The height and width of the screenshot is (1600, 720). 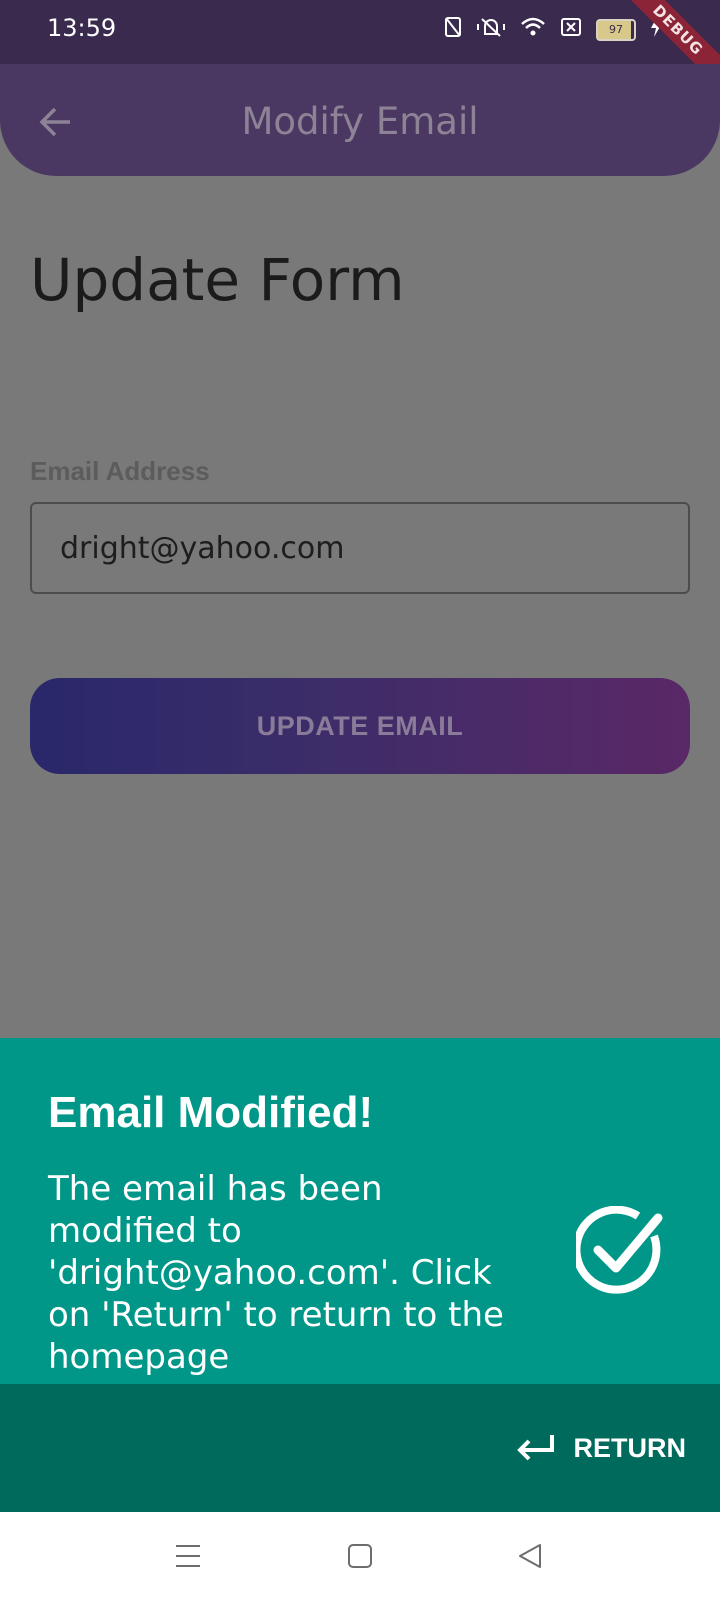 What do you see at coordinates (553, 29) in the screenshot?
I see `status-icons: 97` at bounding box center [553, 29].